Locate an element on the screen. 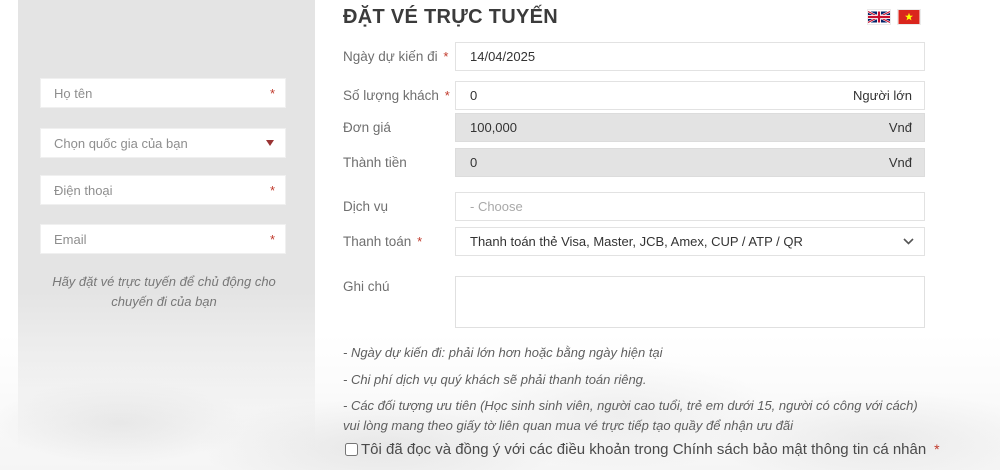  language-switcher is located at coordinates (894, 17).